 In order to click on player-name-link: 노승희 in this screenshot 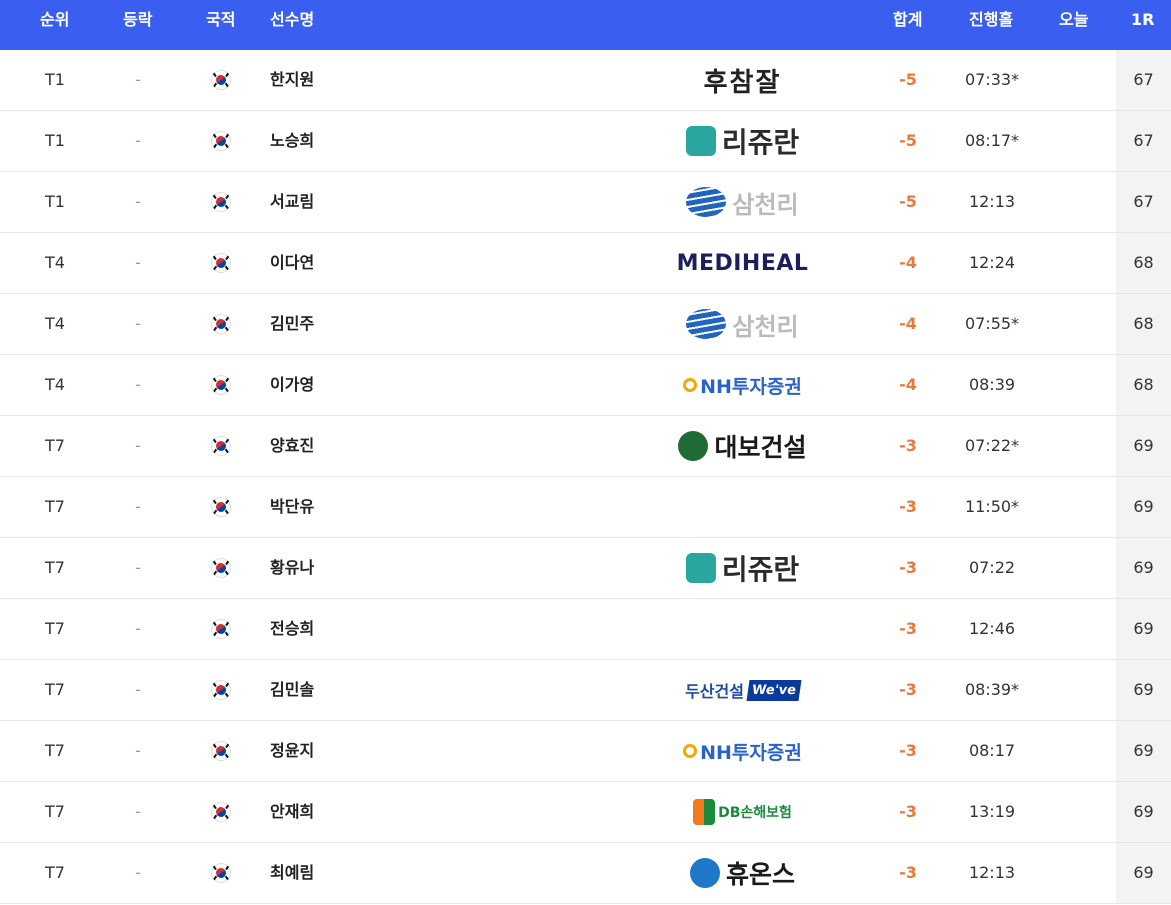, I will do `click(370, 141)`.